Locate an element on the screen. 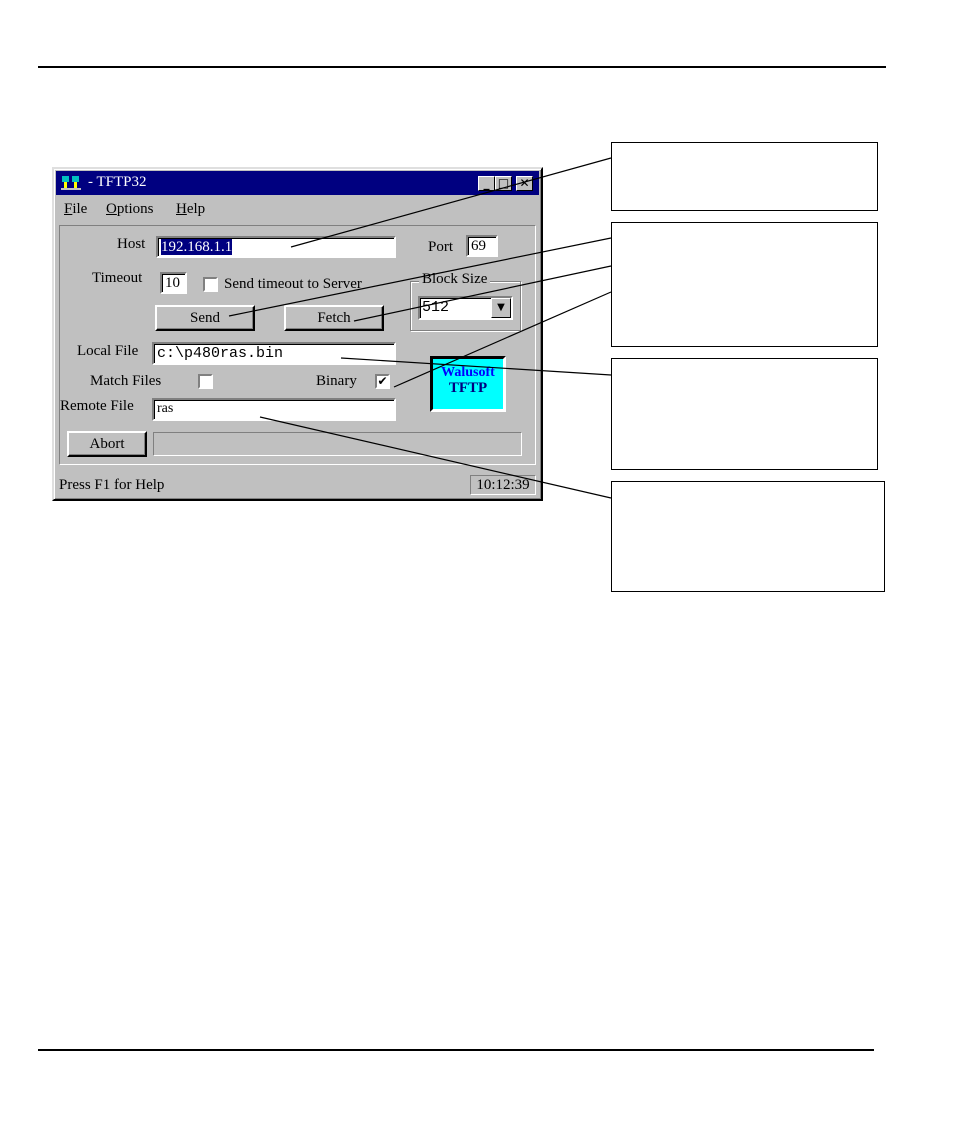 The image size is (954, 1132). block-size-label: Block Size is located at coordinates (455, 279).